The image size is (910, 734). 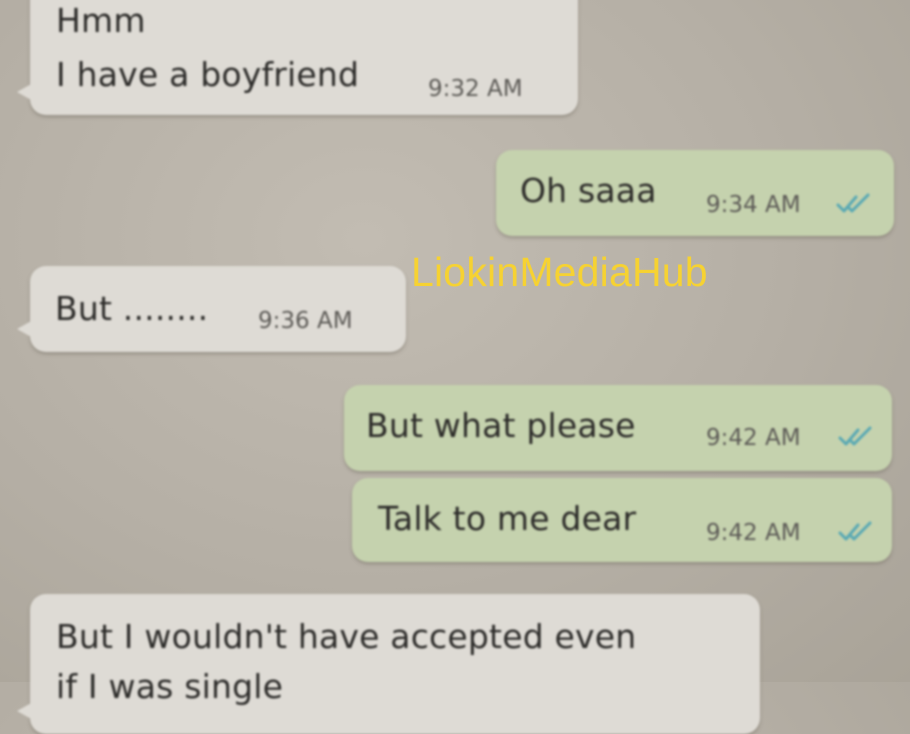 What do you see at coordinates (695, 193) in the screenshot?
I see `outgoing-message: Oh saaa 9:34 AM` at bounding box center [695, 193].